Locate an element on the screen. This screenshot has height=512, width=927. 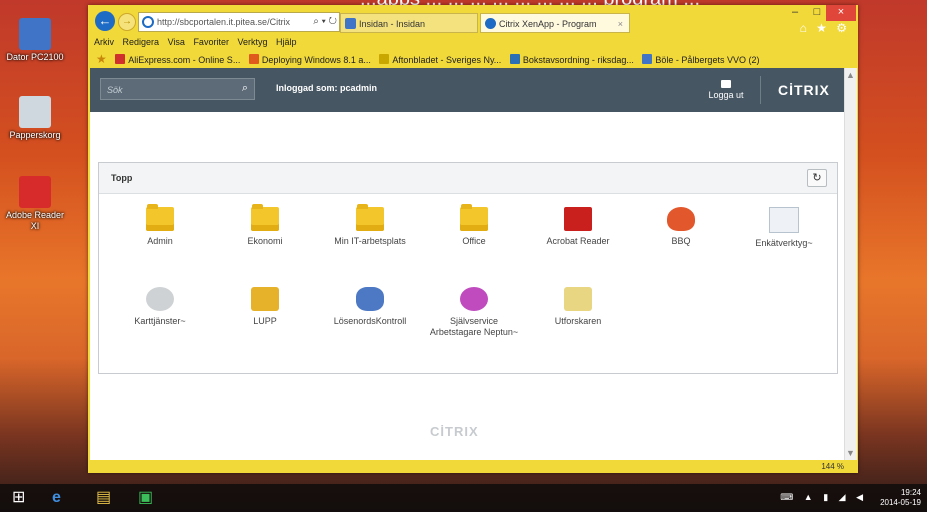
computer-icon is located at coordinates (35, 34).